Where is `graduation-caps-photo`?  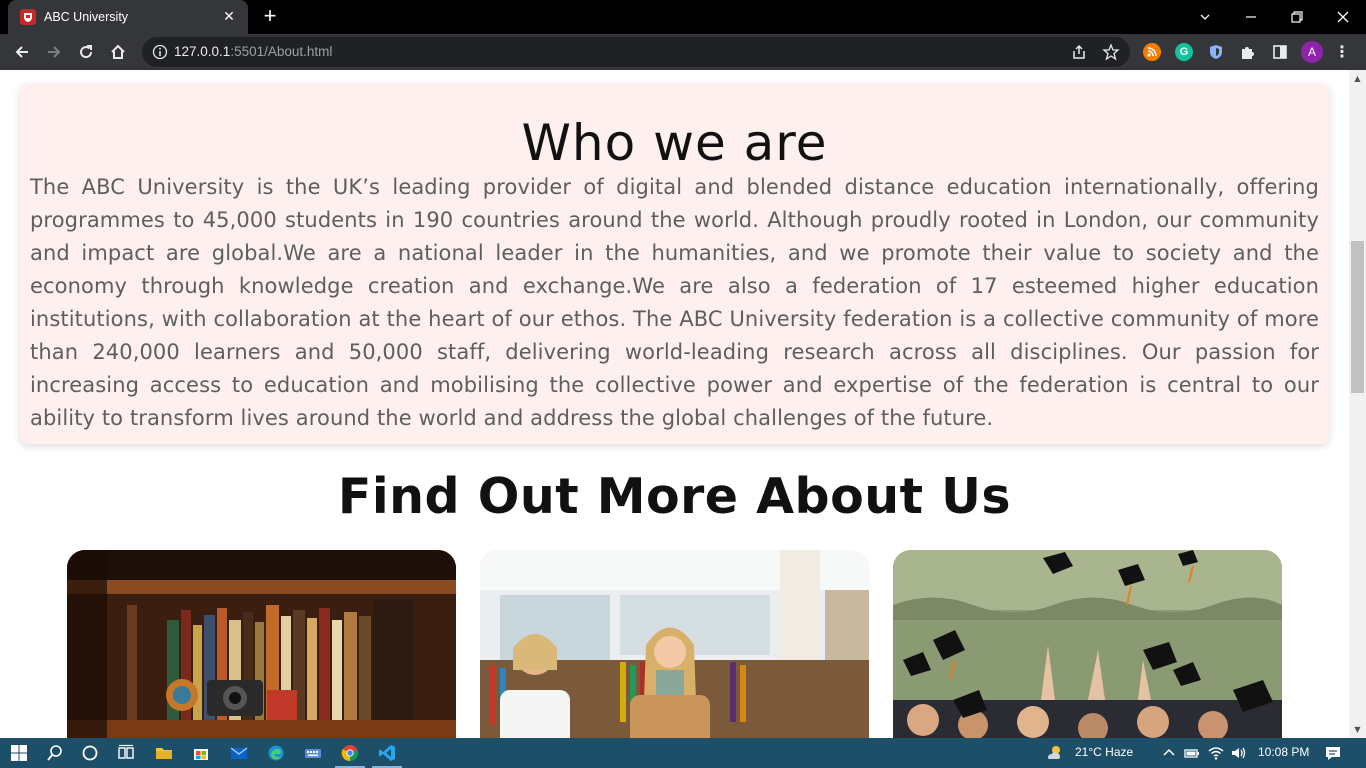 graduation-caps-photo is located at coordinates (1087, 644).